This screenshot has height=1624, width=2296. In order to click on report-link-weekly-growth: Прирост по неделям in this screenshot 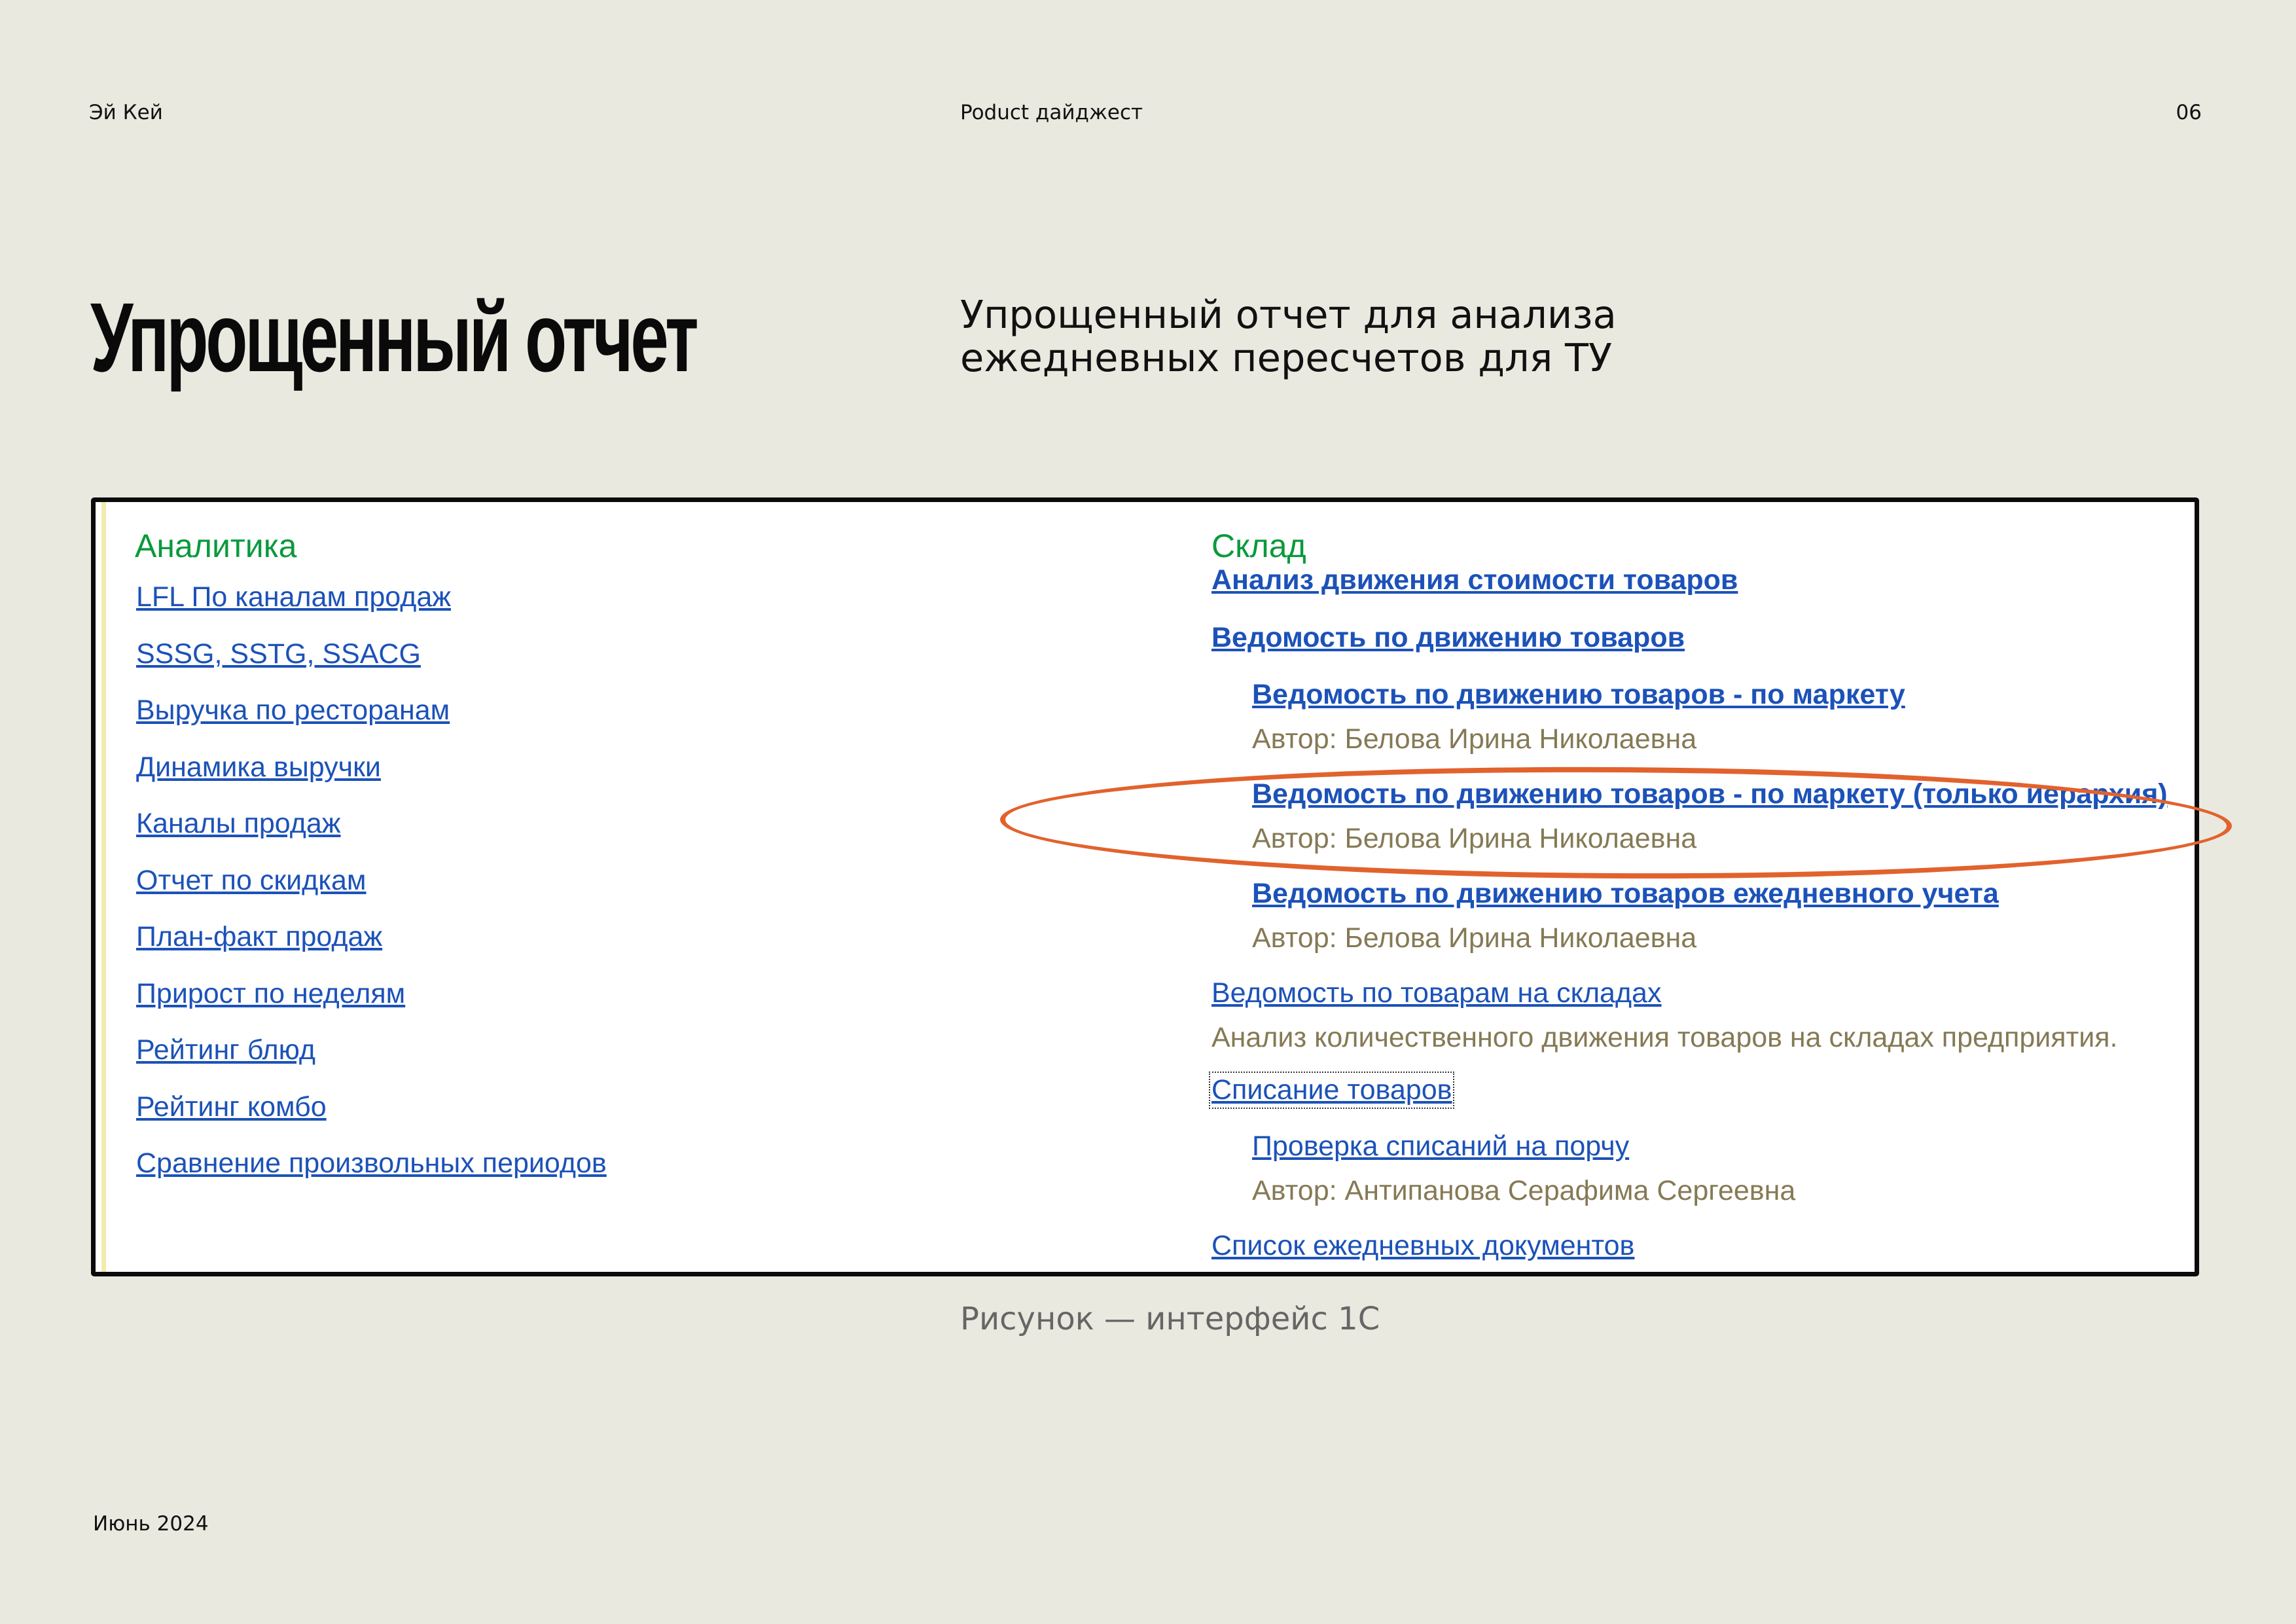, I will do `click(626, 993)`.